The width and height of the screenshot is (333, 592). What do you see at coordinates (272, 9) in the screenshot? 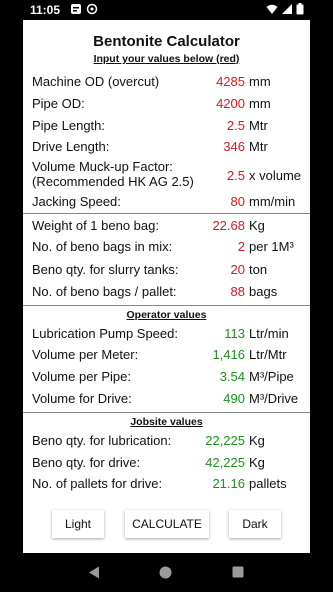
I see `wifi-icon` at bounding box center [272, 9].